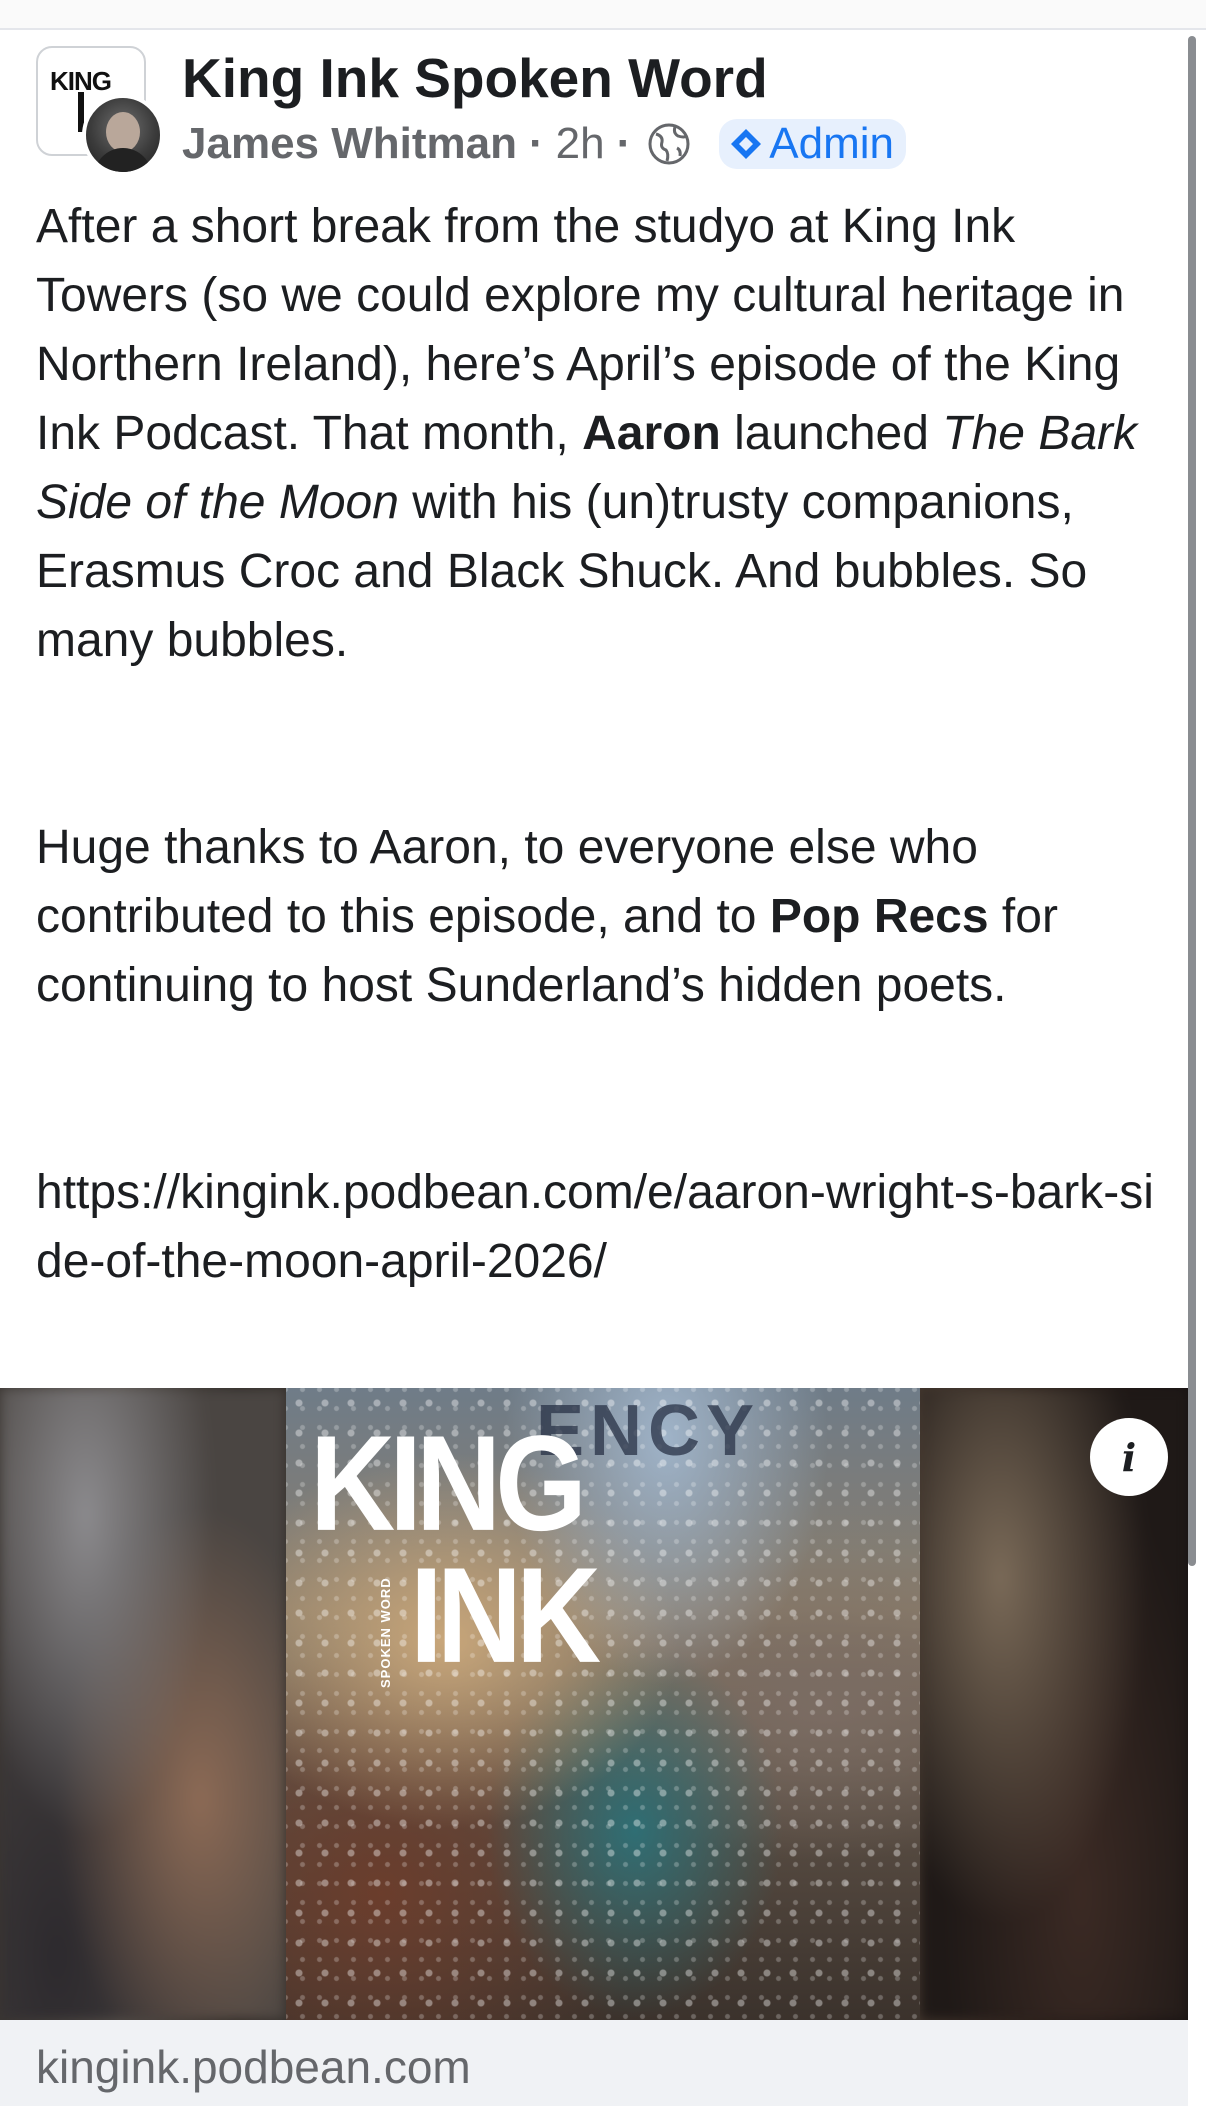 The width and height of the screenshot is (1206, 2106). I want to click on admin-diamond-icon, so click(746, 144).